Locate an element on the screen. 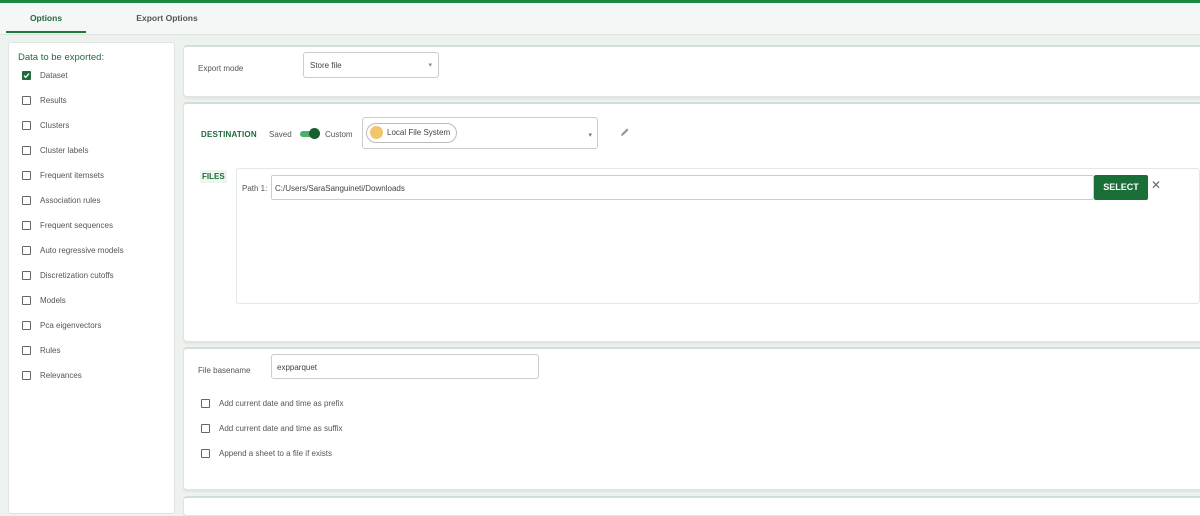 This screenshot has height=516, width=1200. export-mode-card: Export mode Store file ▾ is located at coordinates (691, 71).